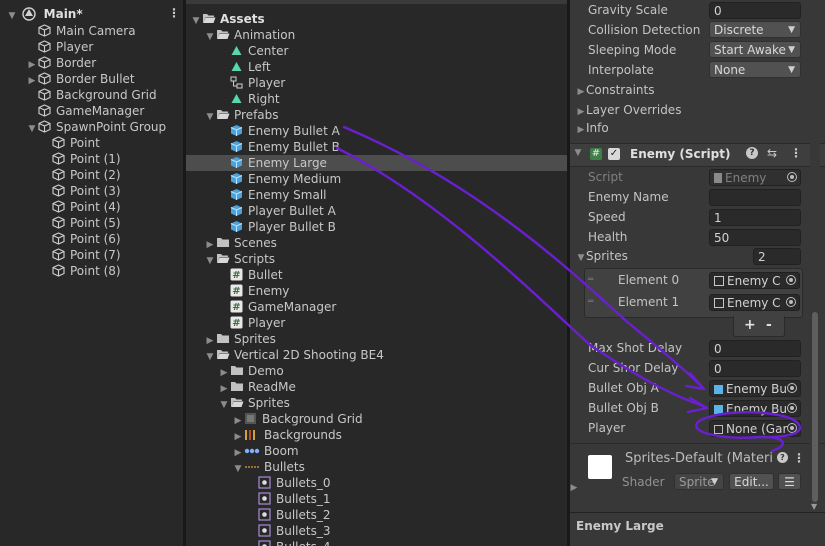 Image resolution: width=825 pixels, height=546 pixels. I want to click on project-item: # GameManager, so click(376, 307).